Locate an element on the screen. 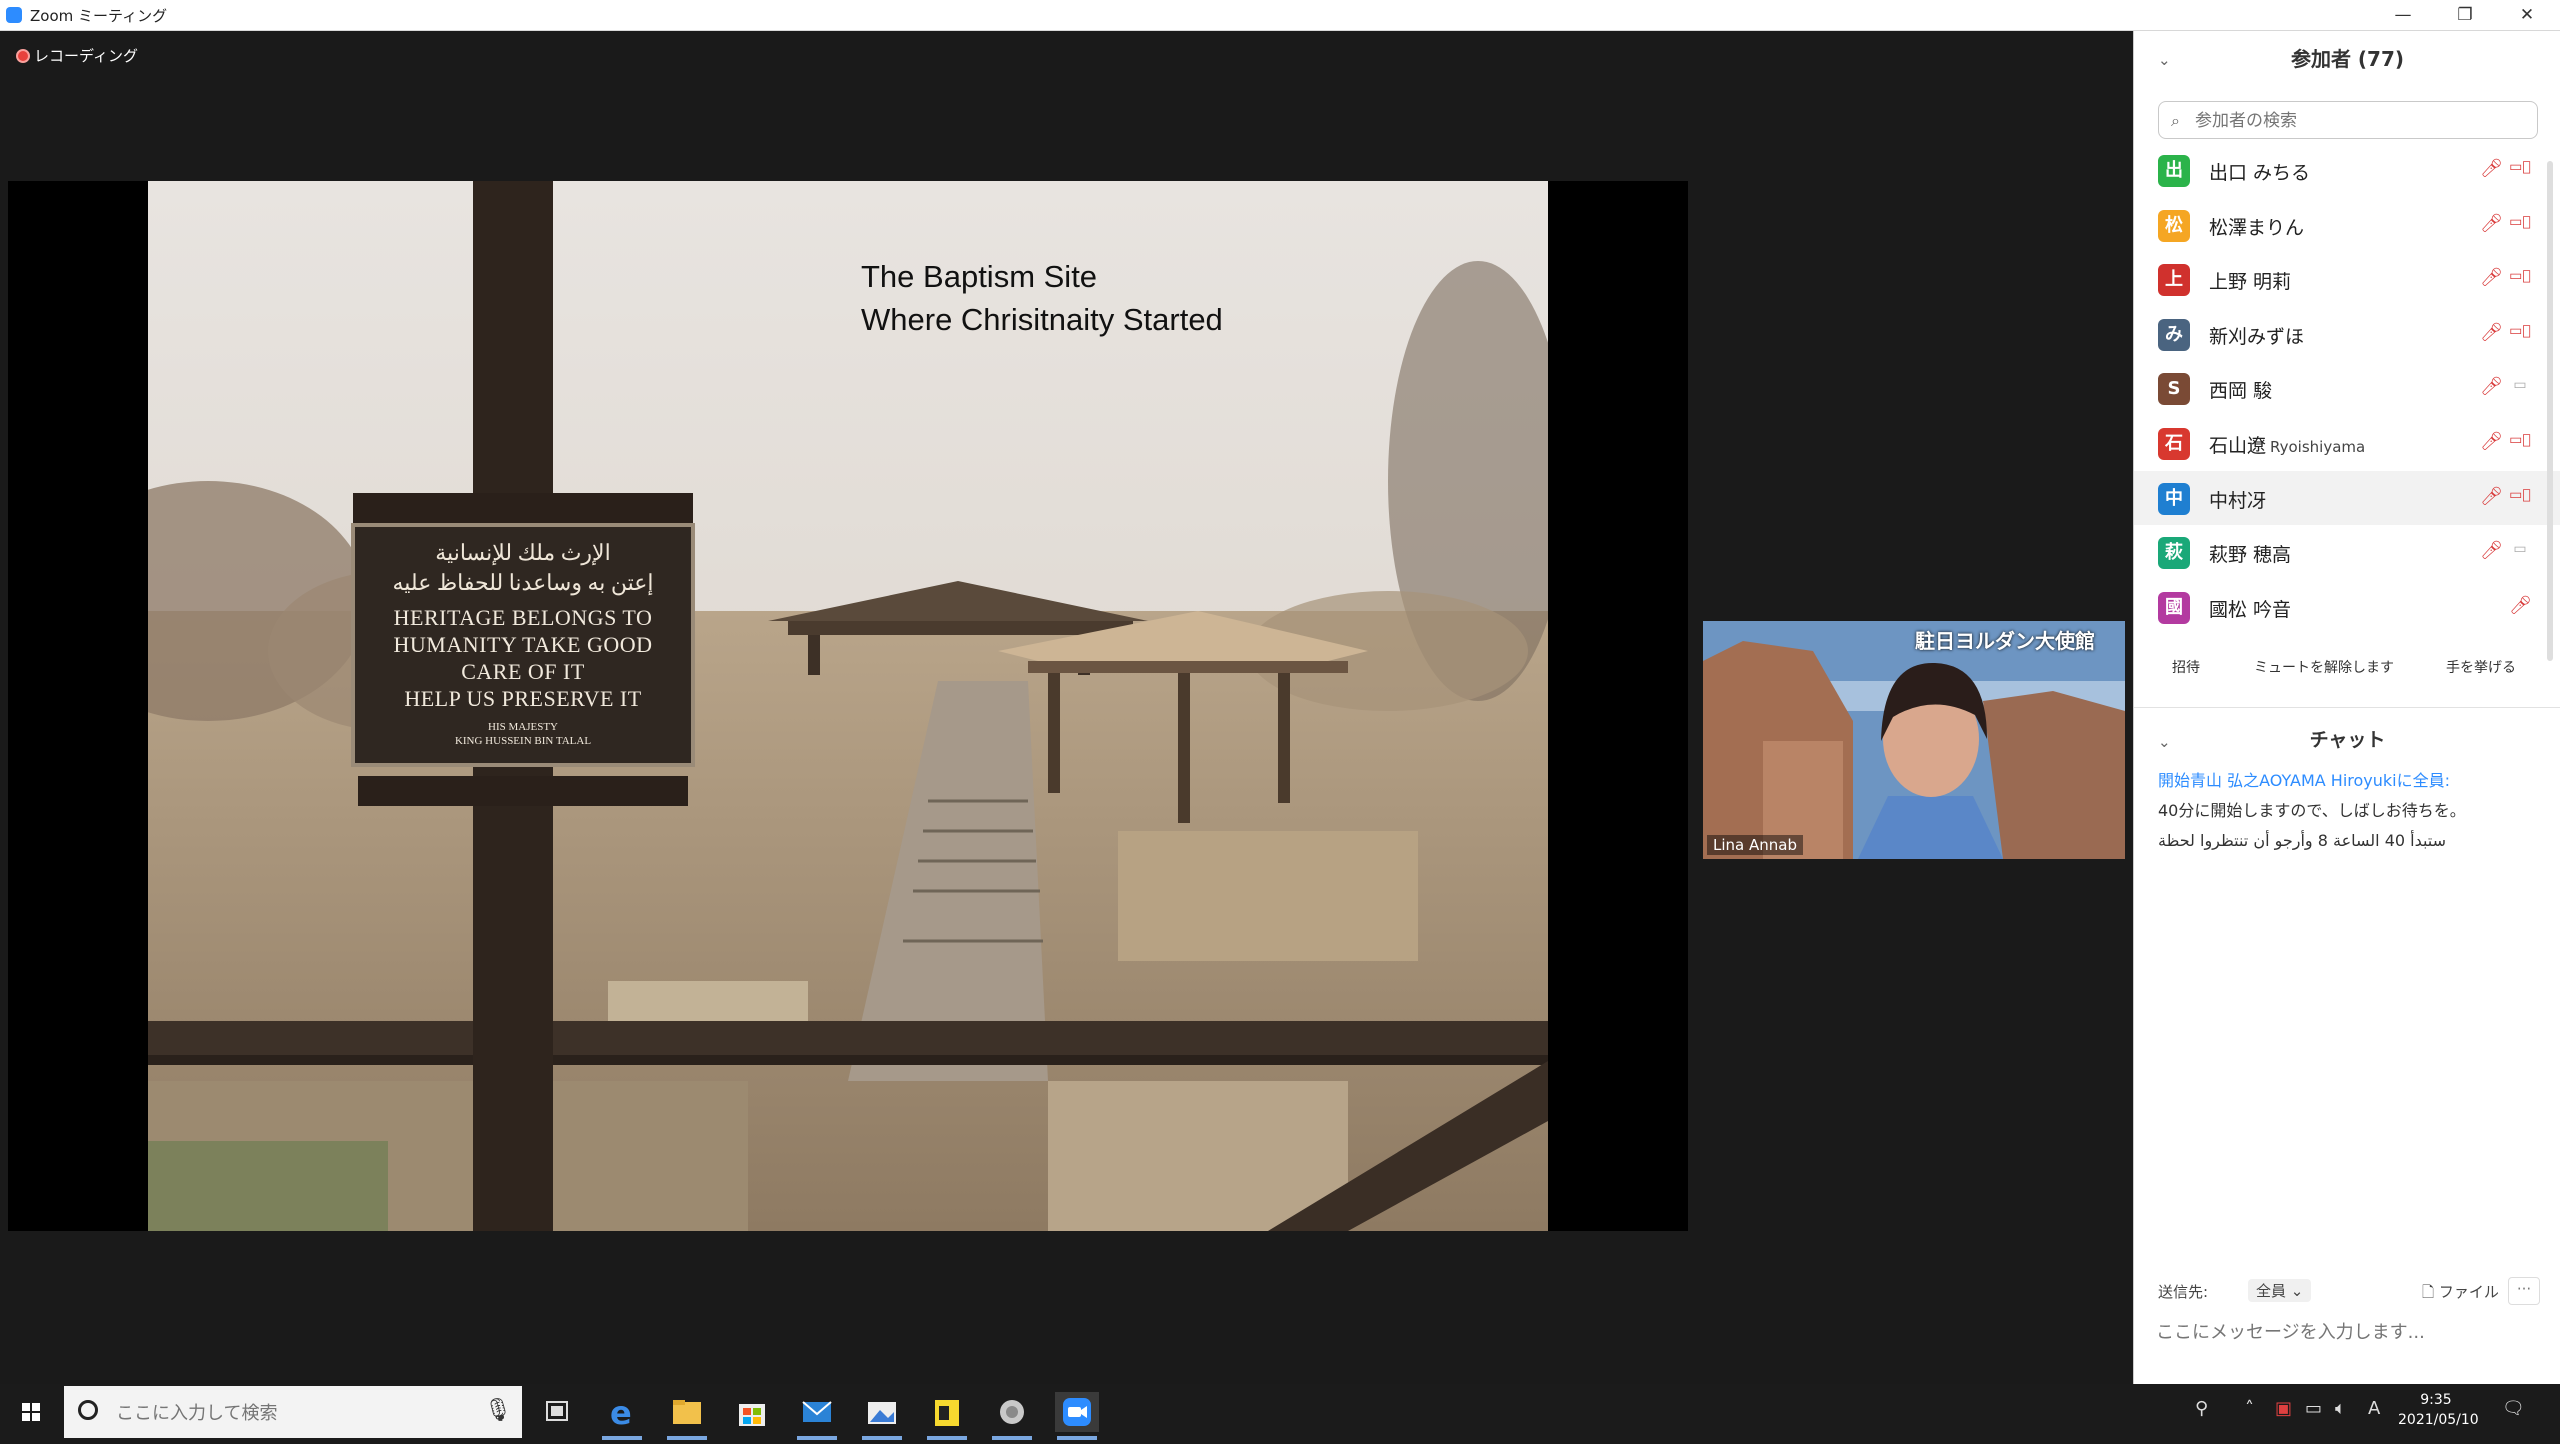  participant-row: 中 中村冴 🎤︎ ▭⃠ is located at coordinates (2347, 498).